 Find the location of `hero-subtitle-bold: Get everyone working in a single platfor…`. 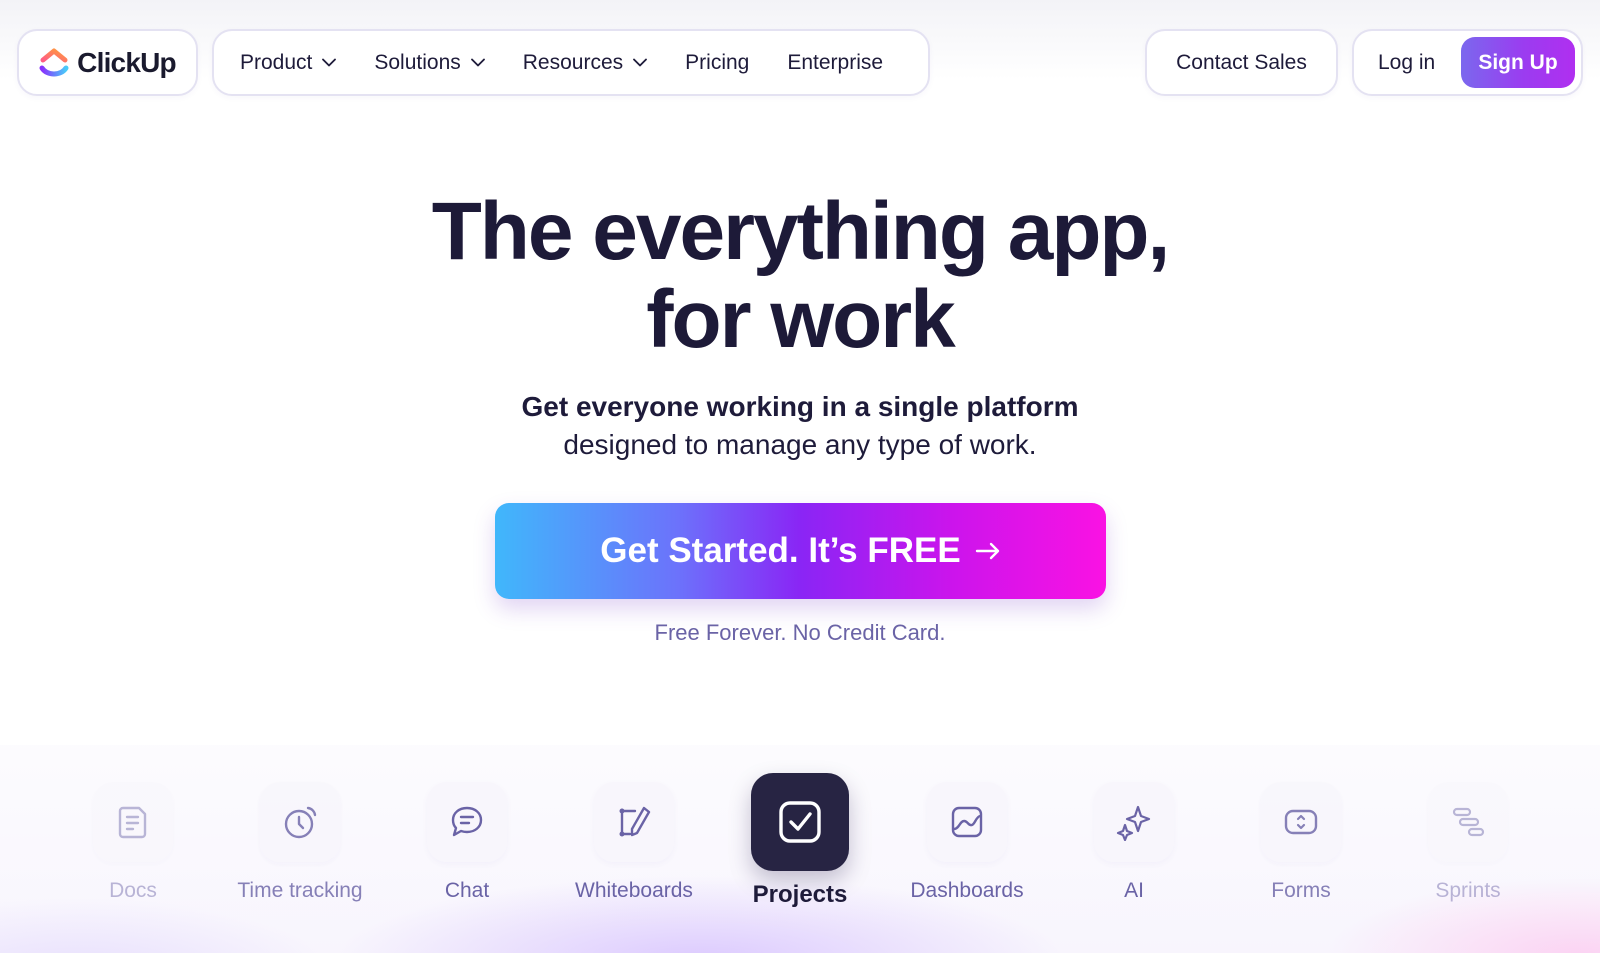

hero-subtitle-bold: Get everyone working in a single platfor… is located at coordinates (800, 406).